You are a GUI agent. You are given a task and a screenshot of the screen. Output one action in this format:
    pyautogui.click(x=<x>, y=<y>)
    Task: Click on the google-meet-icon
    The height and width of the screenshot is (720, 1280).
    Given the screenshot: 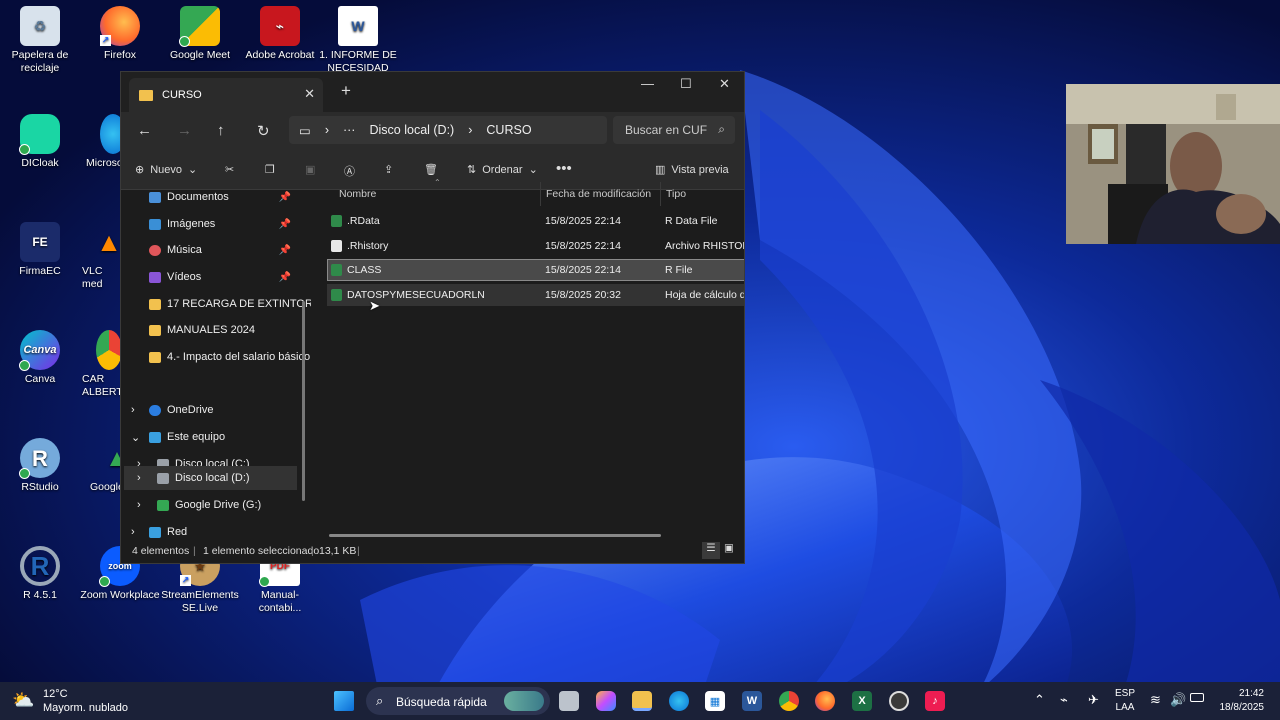 What is the action you would take?
    pyautogui.click(x=199, y=26)
    